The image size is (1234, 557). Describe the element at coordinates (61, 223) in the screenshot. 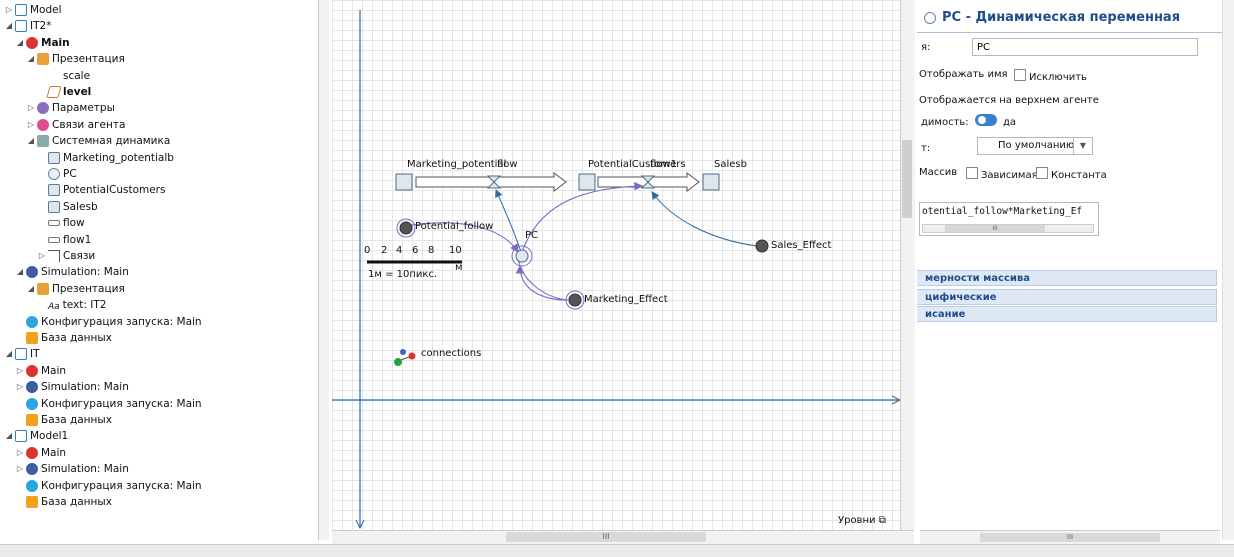

I see `tree-item: flow` at that location.